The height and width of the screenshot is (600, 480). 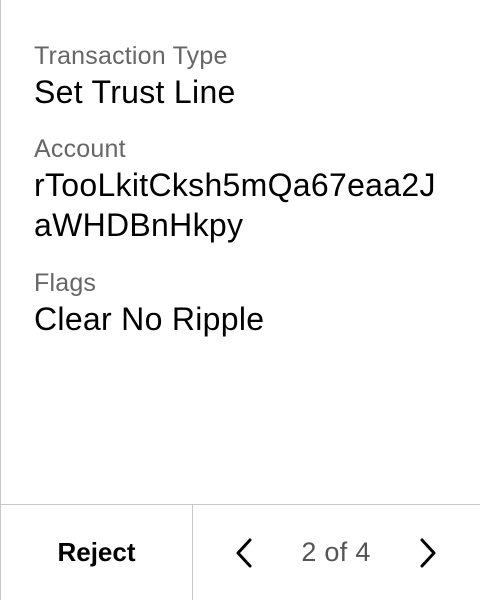 What do you see at coordinates (247, 76) in the screenshot?
I see `field-transaction-type: Transaction Type Set Trust Line` at bounding box center [247, 76].